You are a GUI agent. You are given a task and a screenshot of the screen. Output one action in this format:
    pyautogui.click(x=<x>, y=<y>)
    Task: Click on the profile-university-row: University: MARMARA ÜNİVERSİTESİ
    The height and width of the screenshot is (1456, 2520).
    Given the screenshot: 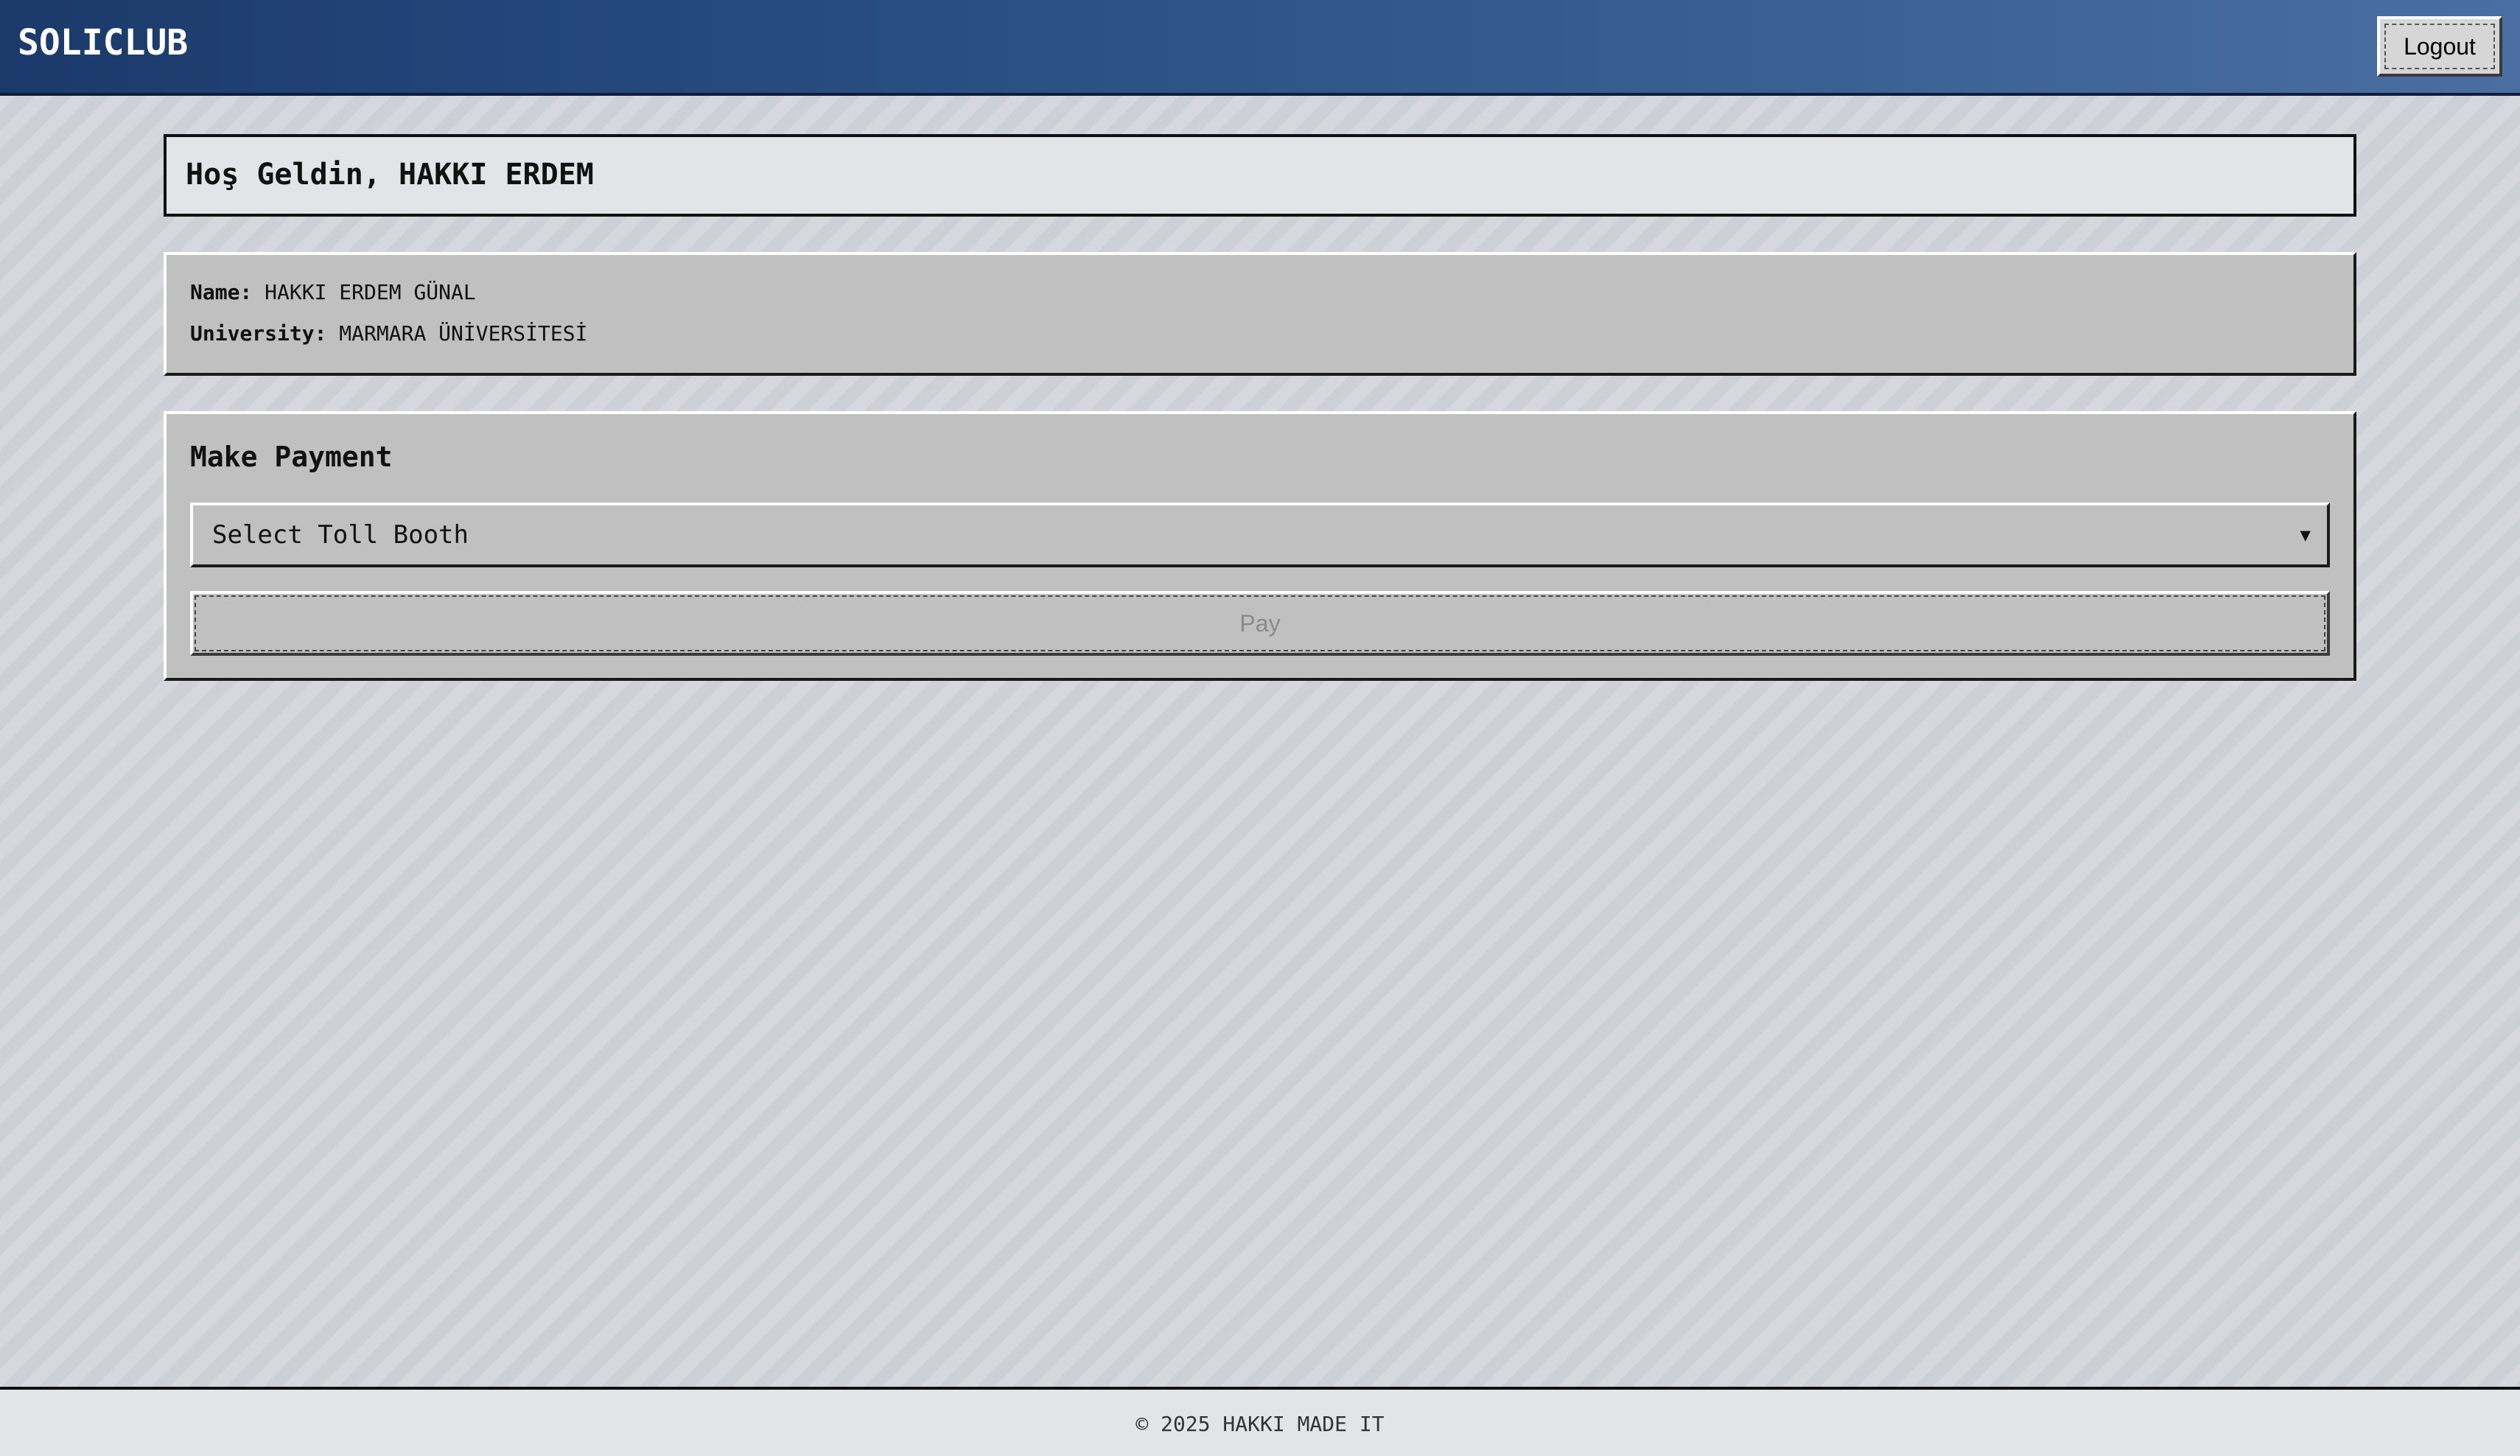 What is the action you would take?
    pyautogui.click(x=388, y=333)
    